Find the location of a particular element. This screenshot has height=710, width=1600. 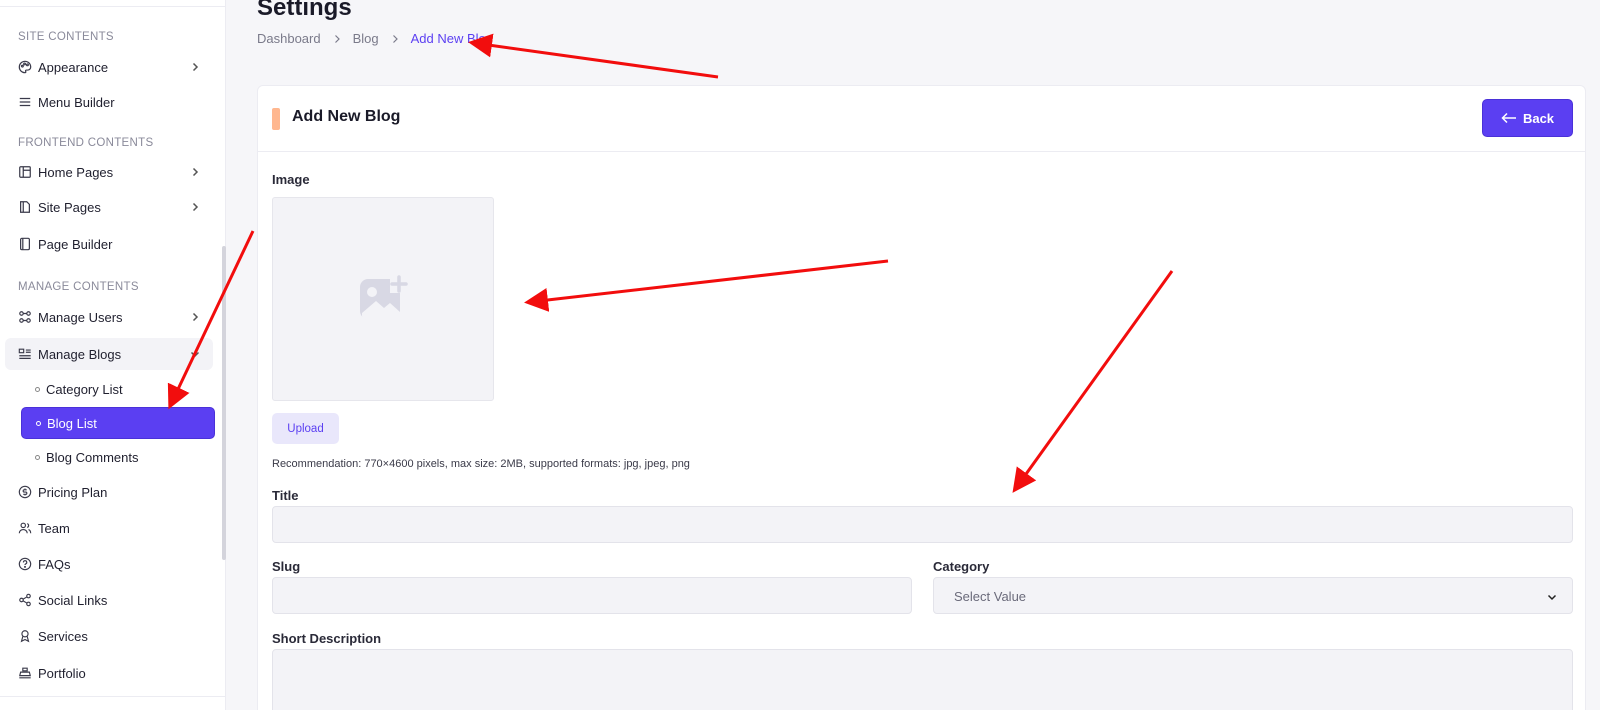

sidebar-item-label: Category List is located at coordinates (84, 389).